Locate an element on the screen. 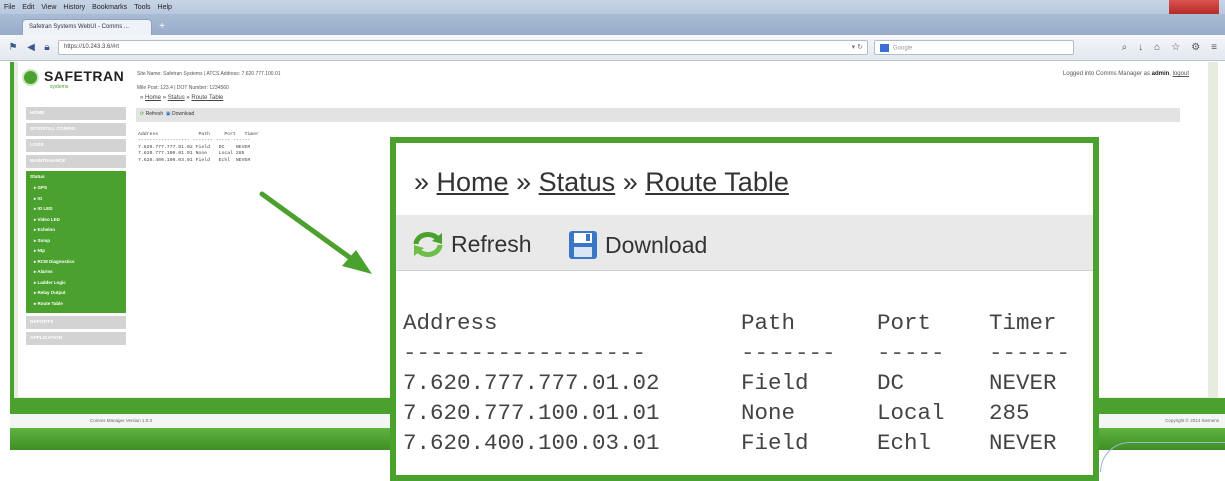  breadcrumb: » Home » Status » Route Table is located at coordinates (601, 182).